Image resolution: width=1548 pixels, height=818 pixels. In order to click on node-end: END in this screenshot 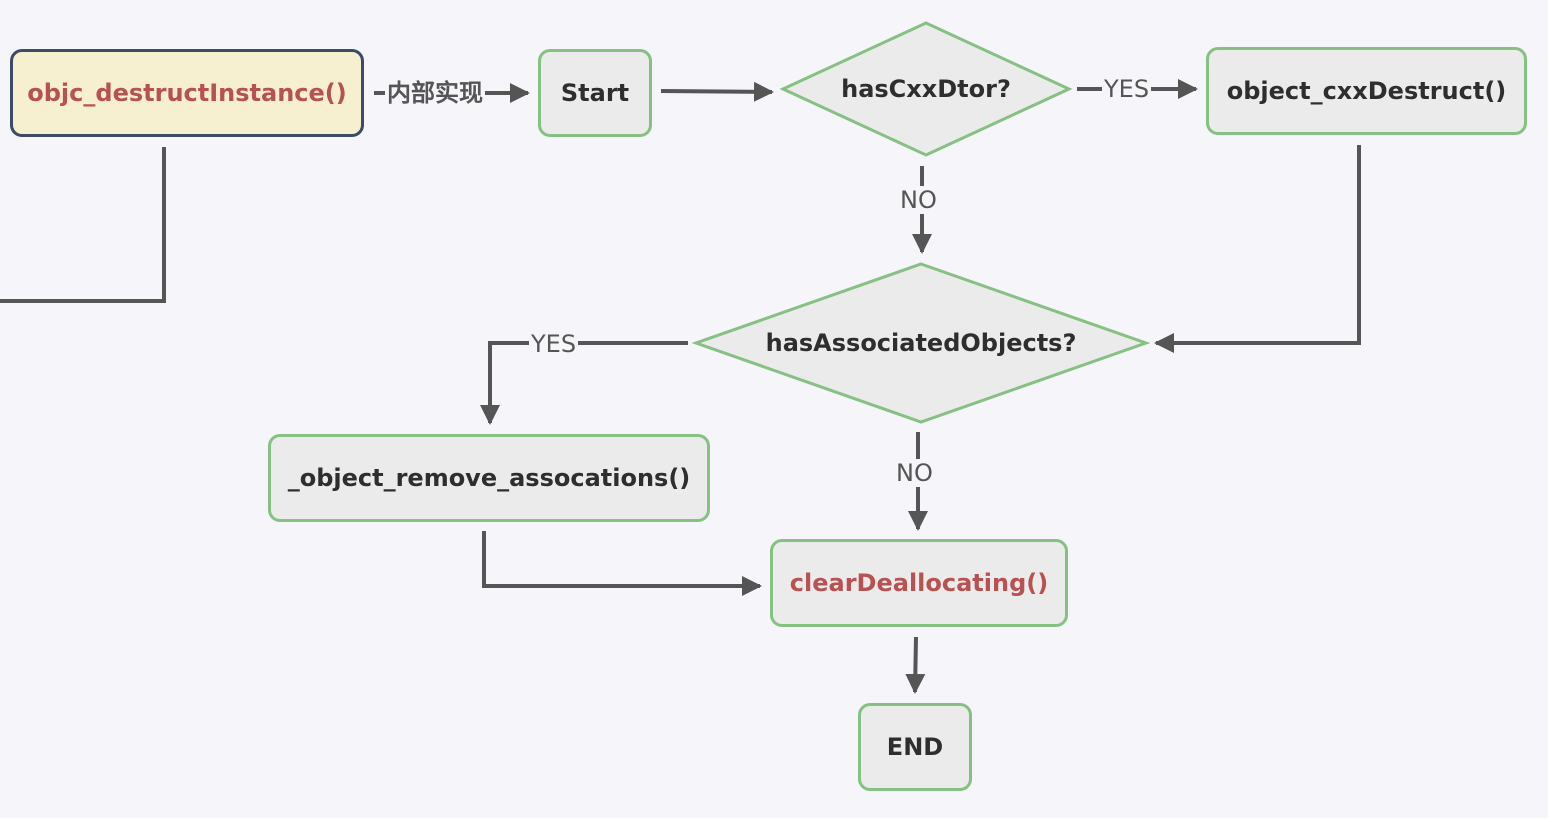, I will do `click(915, 747)`.